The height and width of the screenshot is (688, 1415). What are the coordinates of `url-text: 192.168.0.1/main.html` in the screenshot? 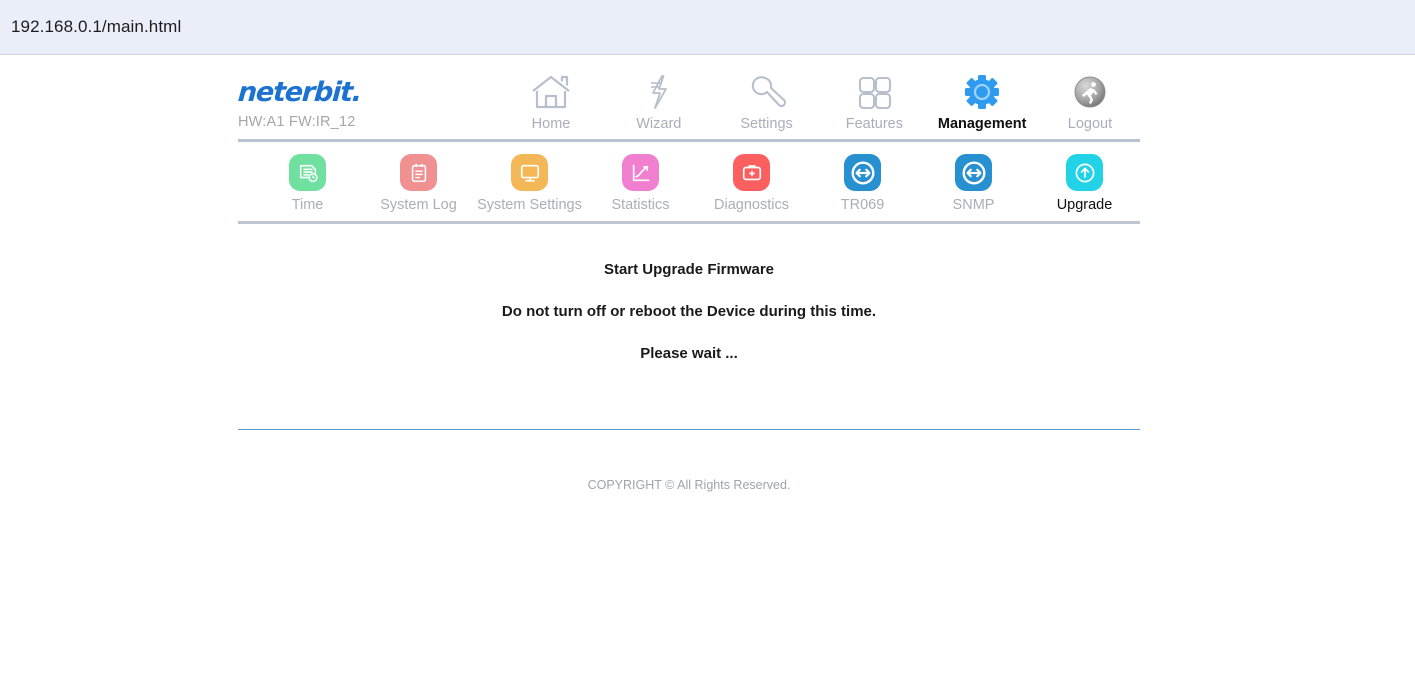 It's located at (96, 27).